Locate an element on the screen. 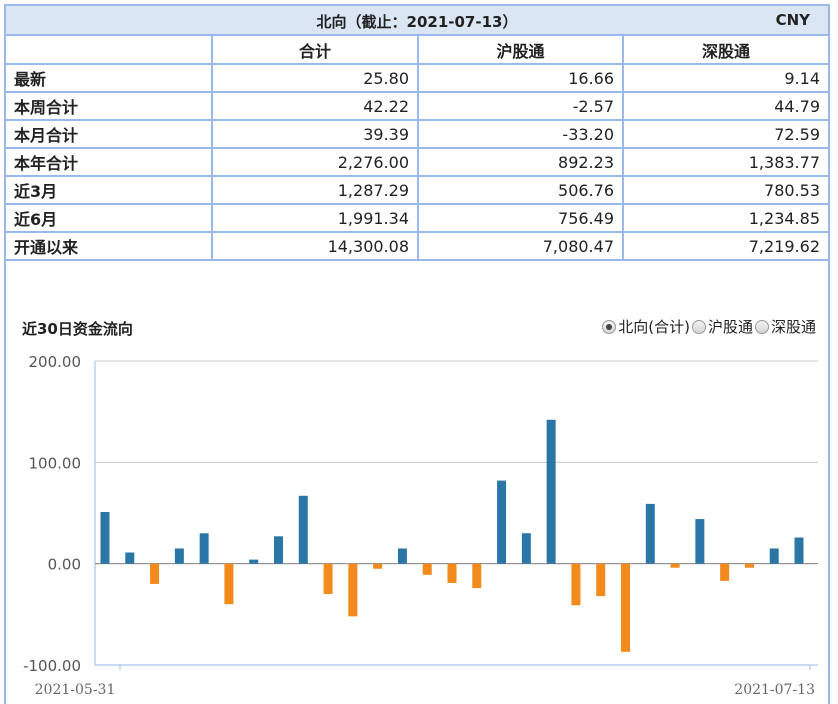 Image resolution: width=838 pixels, height=704 pixels. x-tick-label: 2021-07-13 is located at coordinates (774, 690).